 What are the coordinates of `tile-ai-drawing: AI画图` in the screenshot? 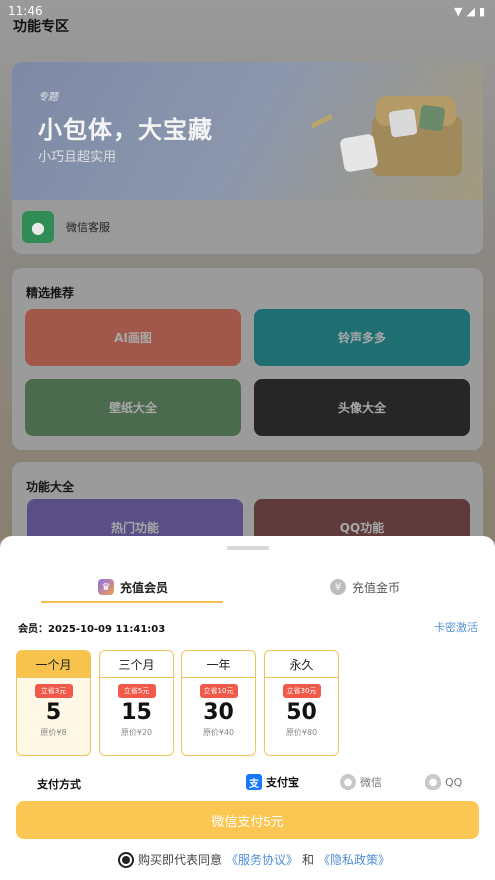 It's located at (133, 337).